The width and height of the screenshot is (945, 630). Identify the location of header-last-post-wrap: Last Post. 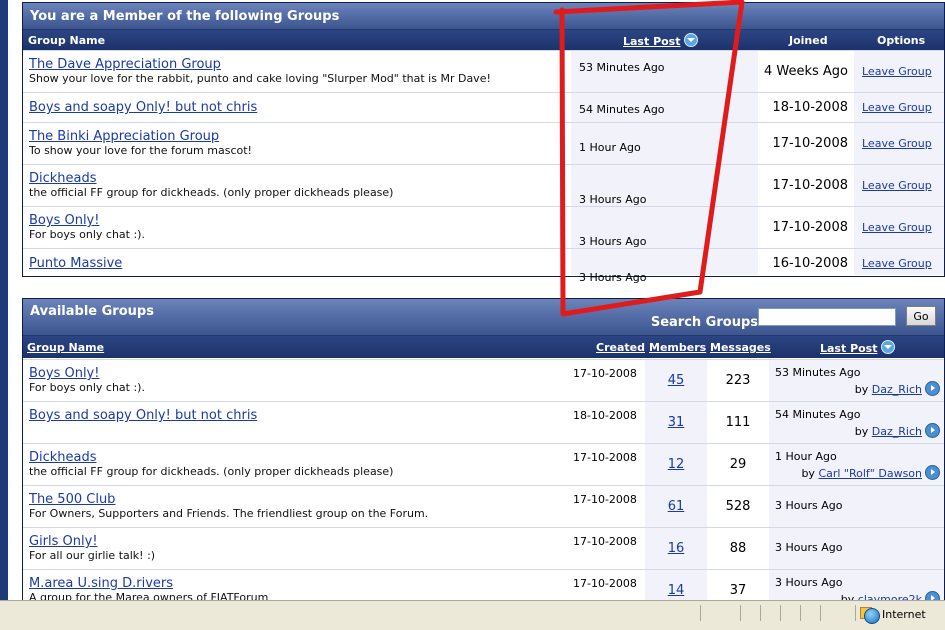
(857, 347).